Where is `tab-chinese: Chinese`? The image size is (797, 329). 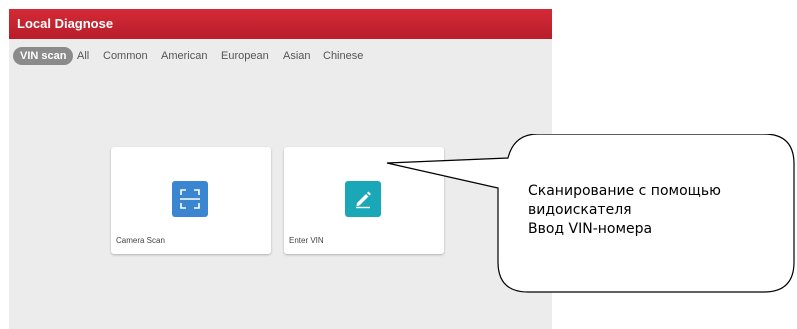 tab-chinese: Chinese is located at coordinates (343, 56).